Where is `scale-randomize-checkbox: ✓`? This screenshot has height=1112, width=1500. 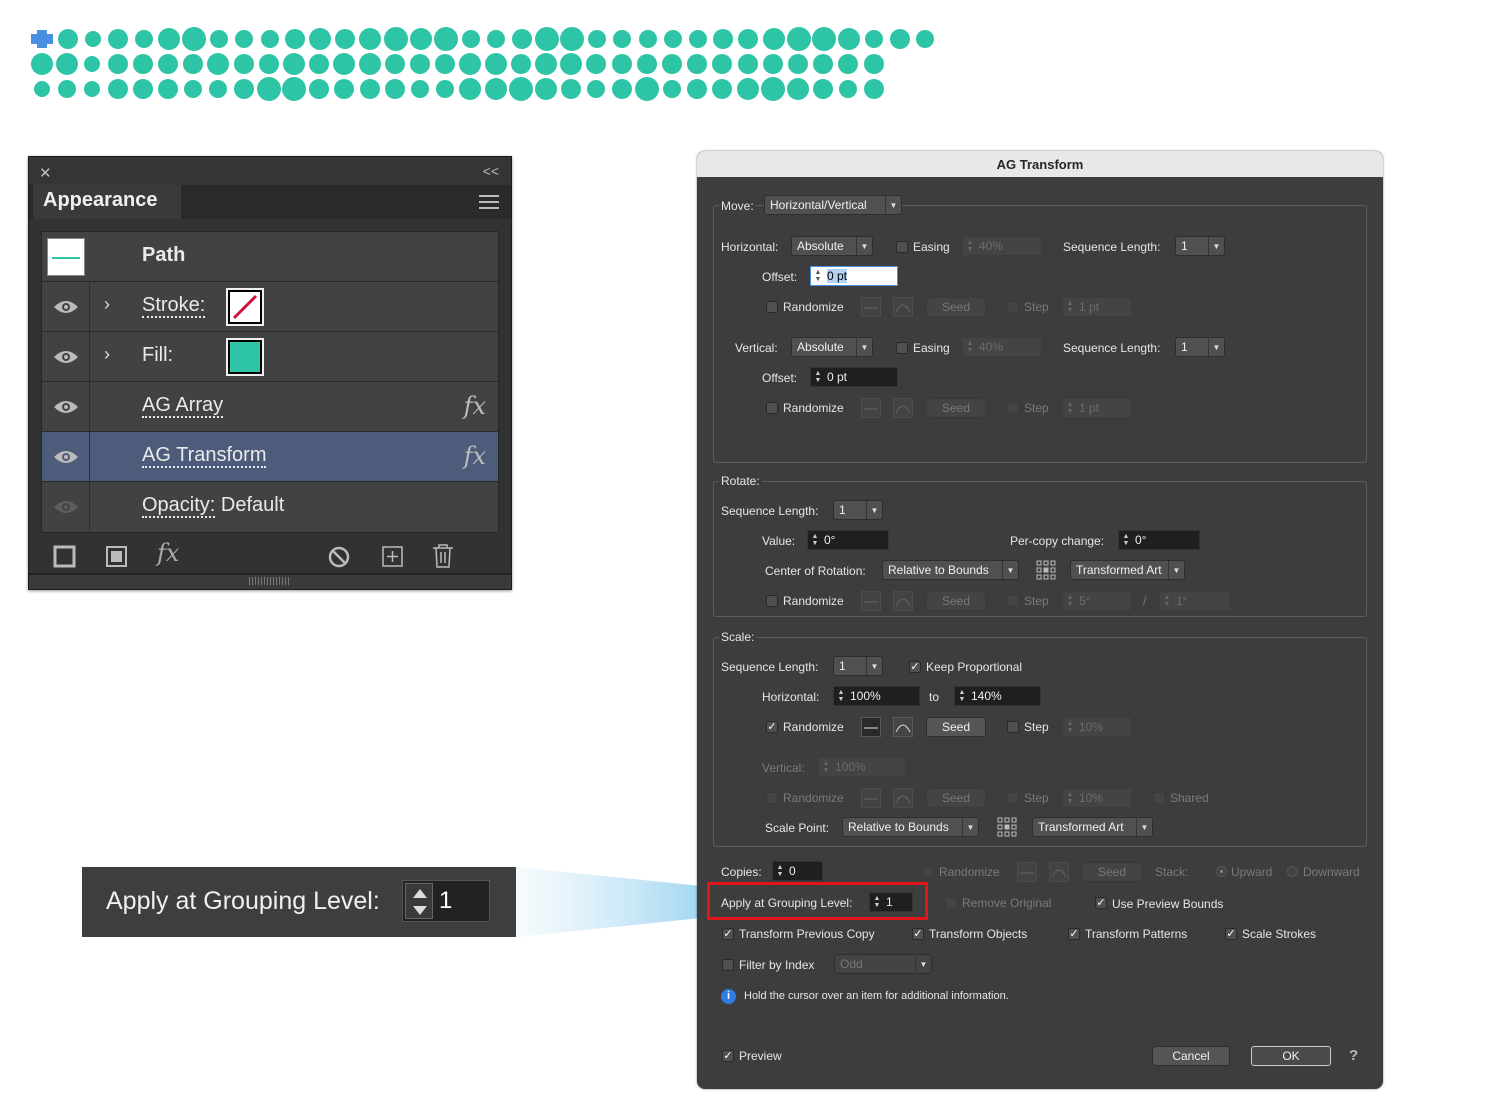 scale-randomize-checkbox: ✓ is located at coordinates (772, 727).